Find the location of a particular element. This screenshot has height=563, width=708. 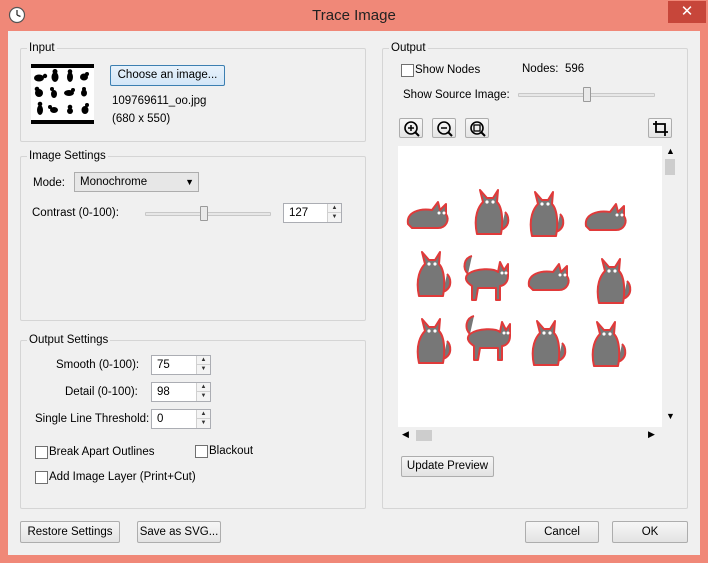

traced-cats-preview is located at coordinates (519, 278).